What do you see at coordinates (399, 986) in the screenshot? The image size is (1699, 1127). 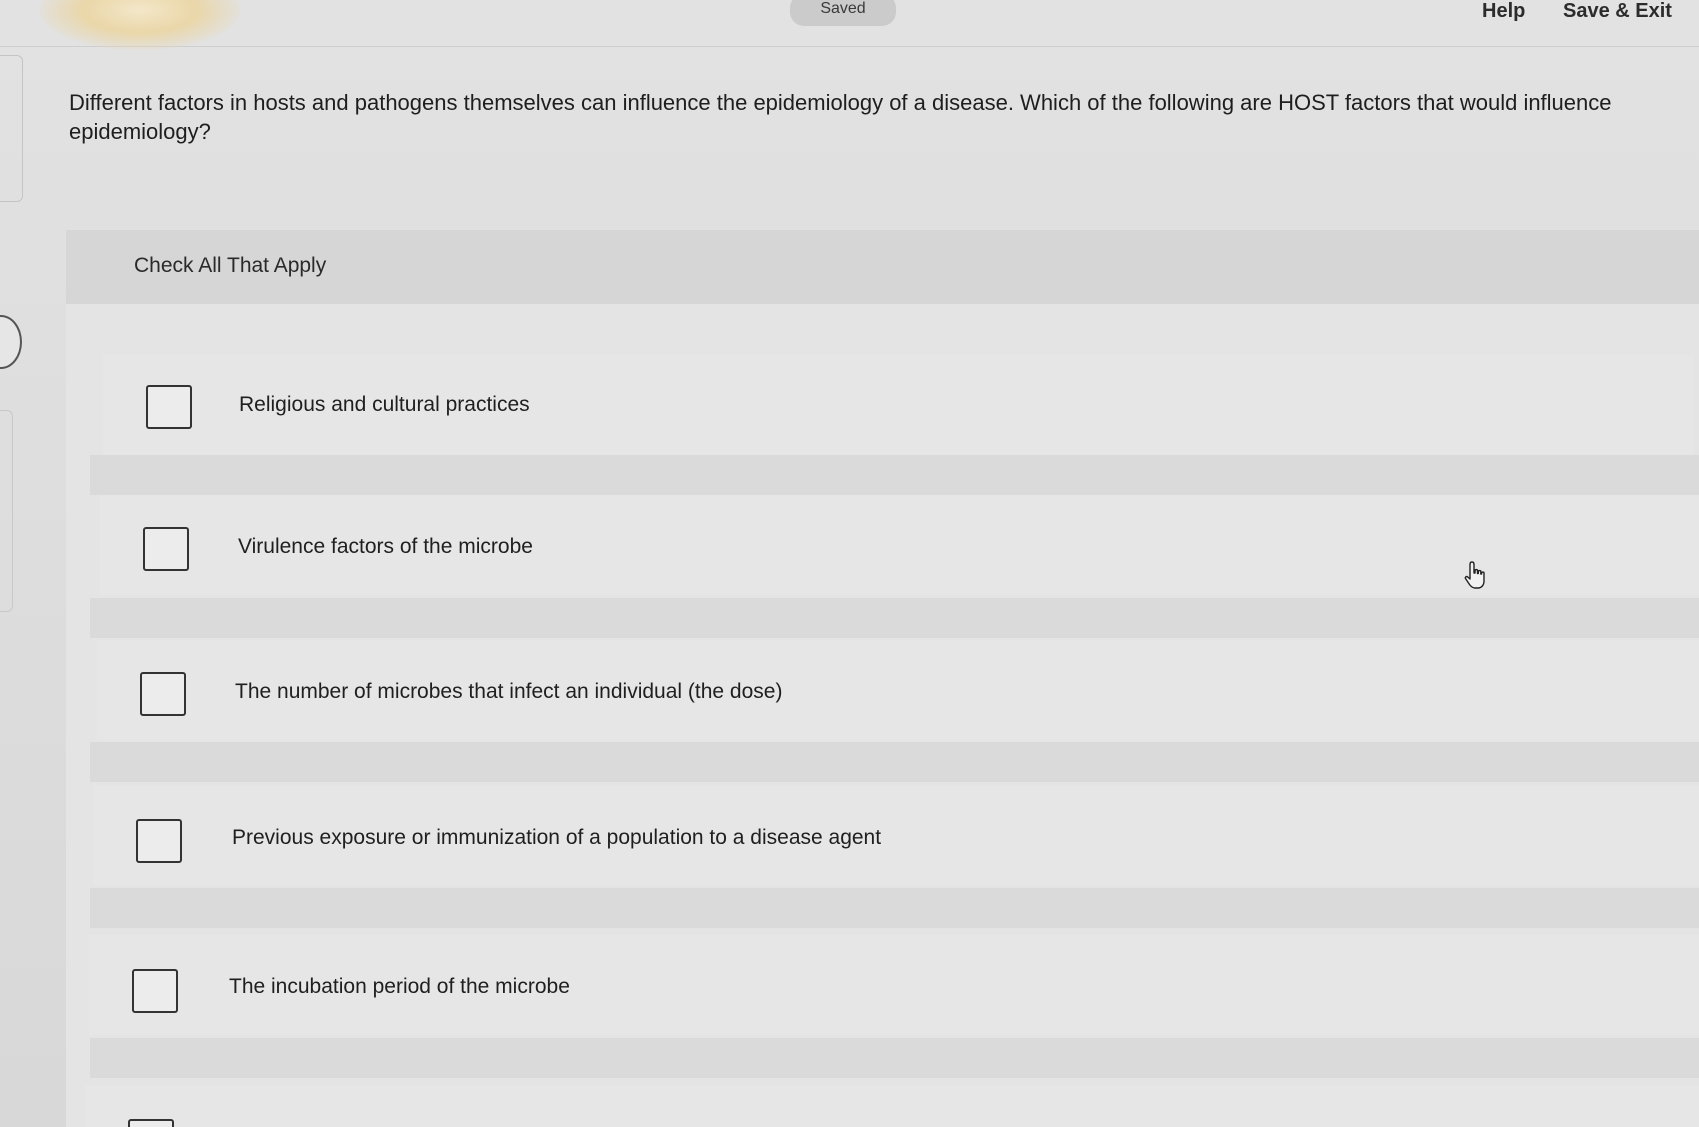 I see `option-label: The incubation period of the microbe` at bounding box center [399, 986].